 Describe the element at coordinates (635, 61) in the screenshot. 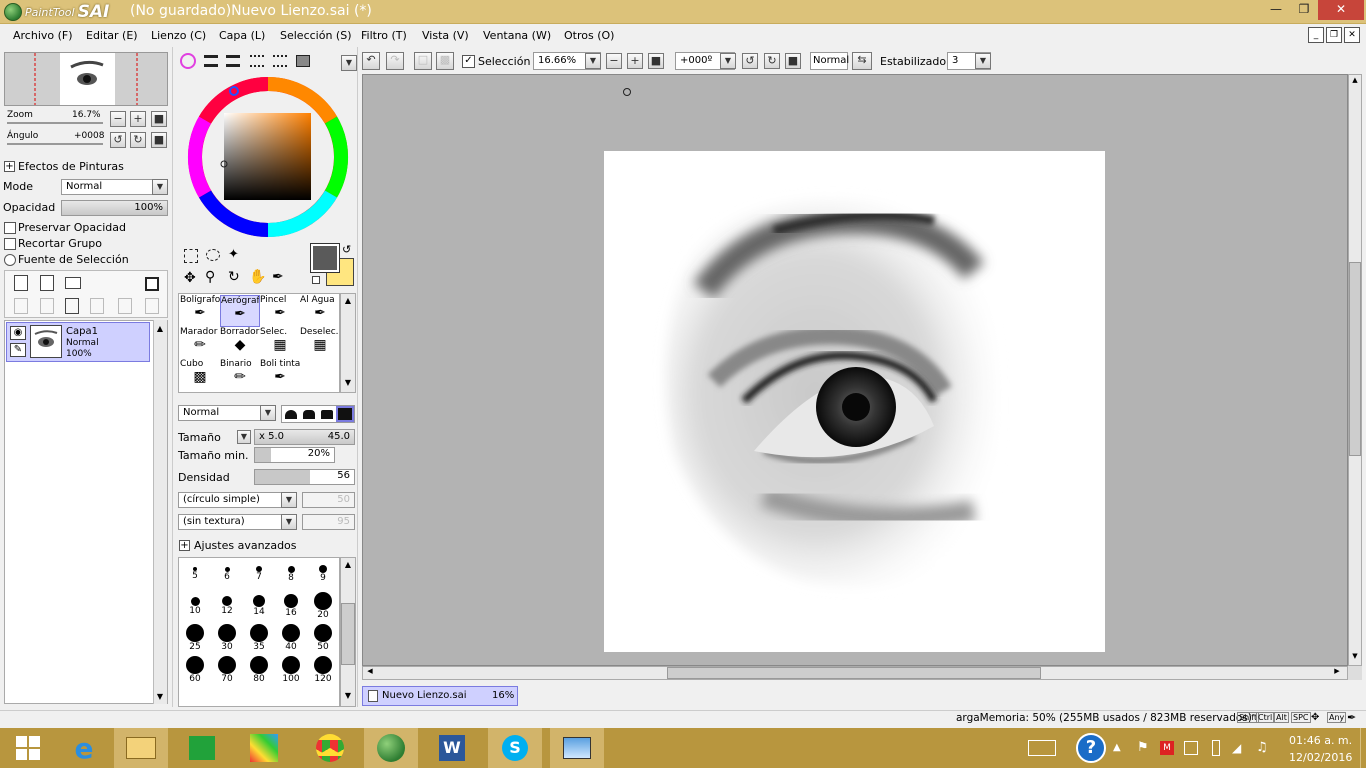

I see `zoom-in-button: +` at that location.